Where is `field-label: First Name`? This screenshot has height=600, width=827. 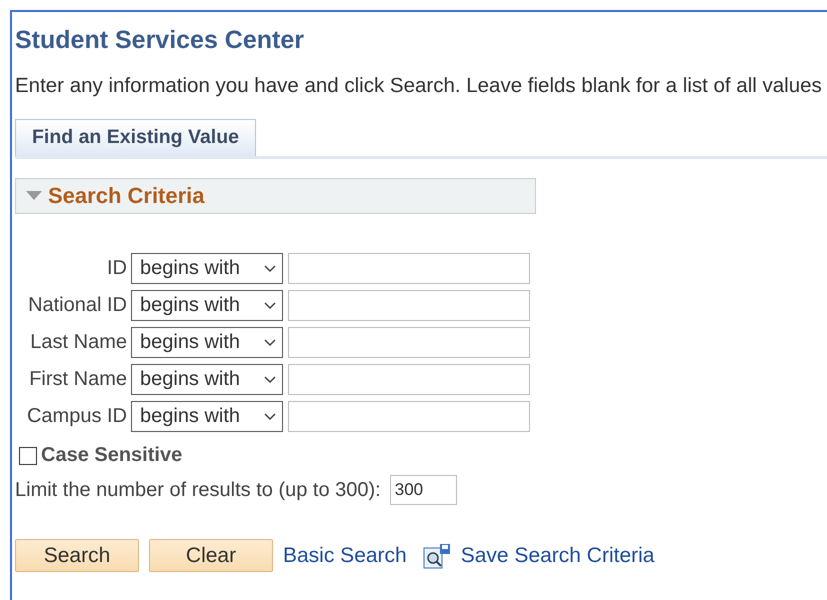
field-label: First Name is located at coordinates (77, 379).